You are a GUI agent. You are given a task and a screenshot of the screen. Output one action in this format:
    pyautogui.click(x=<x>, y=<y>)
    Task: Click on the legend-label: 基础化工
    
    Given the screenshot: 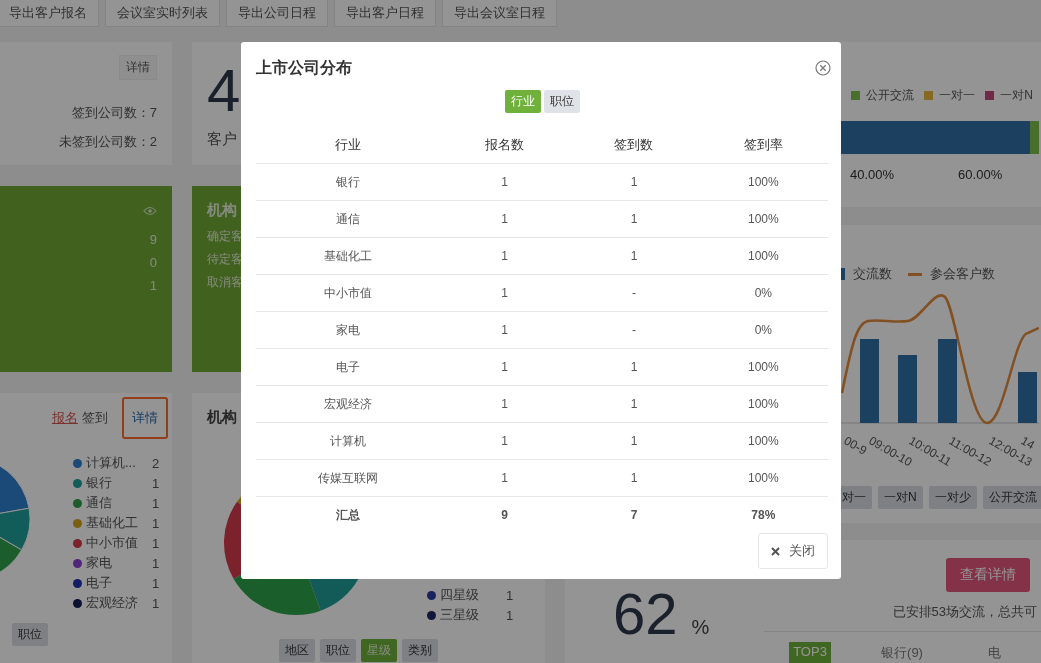 What is the action you would take?
    pyautogui.click(x=112, y=523)
    